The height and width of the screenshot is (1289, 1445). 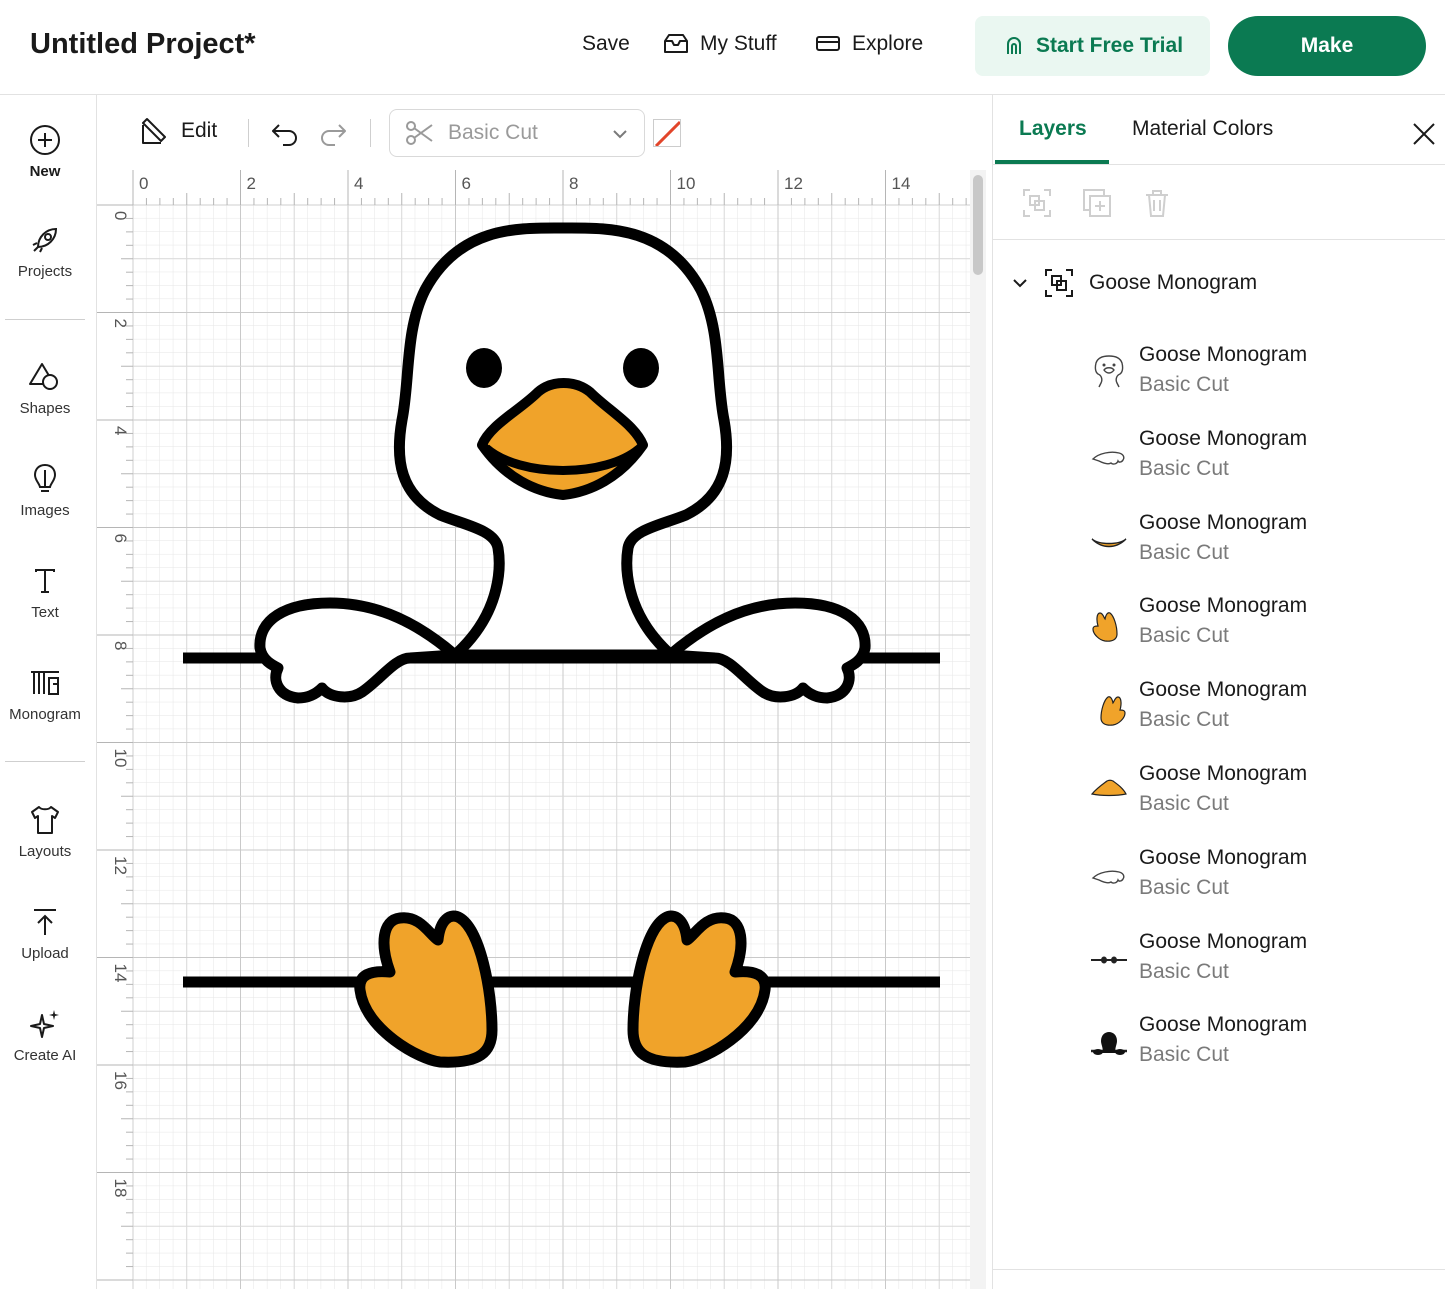 I want to click on foot-right-thumbnail, so click(x=1113, y=711).